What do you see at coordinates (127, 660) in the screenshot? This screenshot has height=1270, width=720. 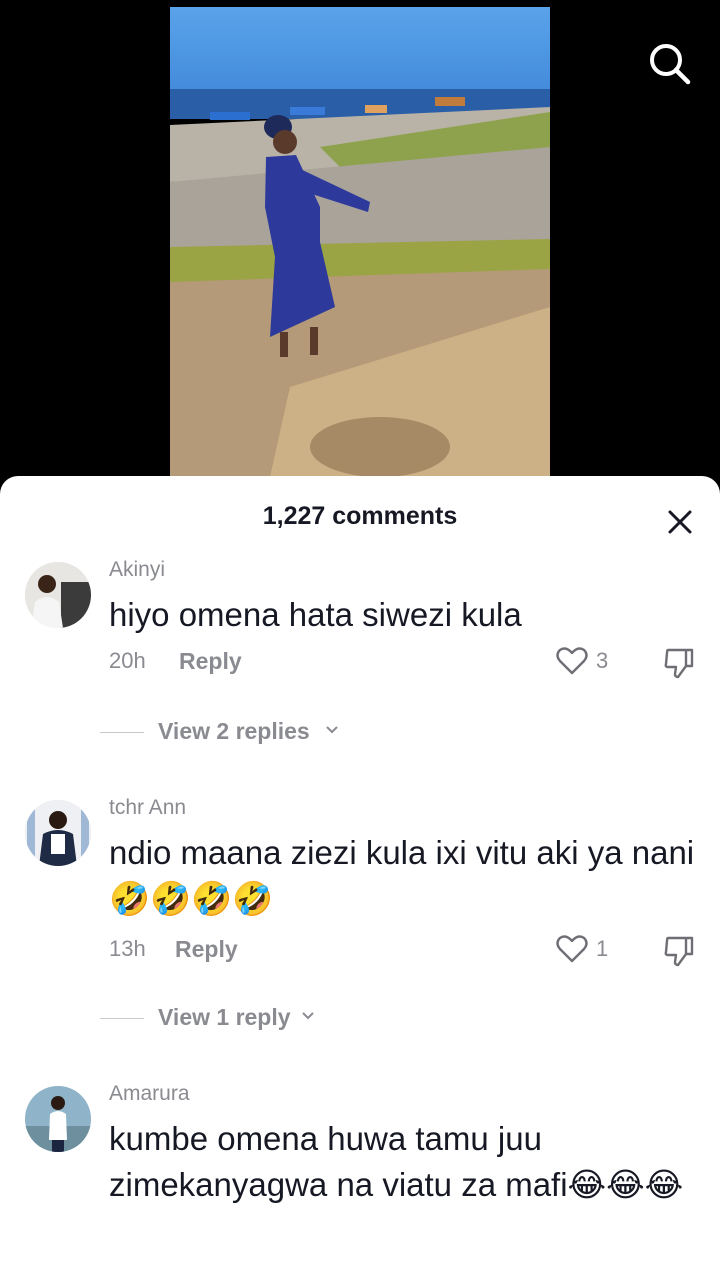 I see `comment-timestamp: 20h` at bounding box center [127, 660].